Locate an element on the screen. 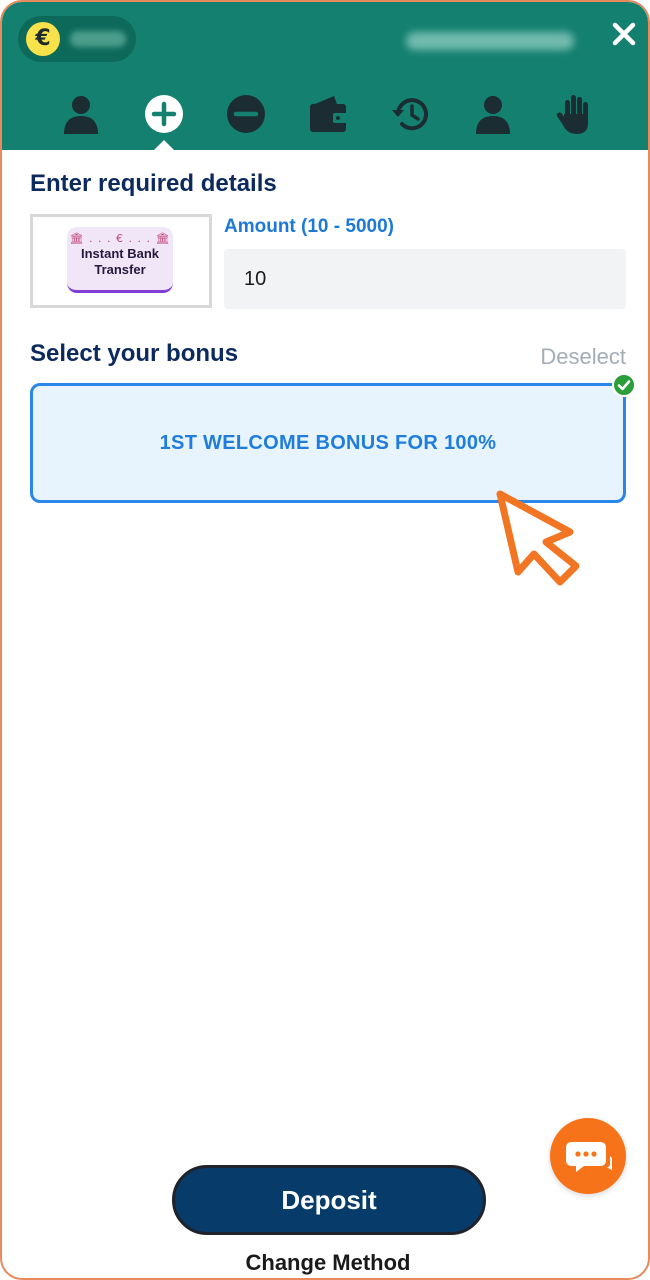  instant-bank-transfer-logo: 🏛 . . . € . . . 🏛 Instant Bank Transfer is located at coordinates (120, 260).